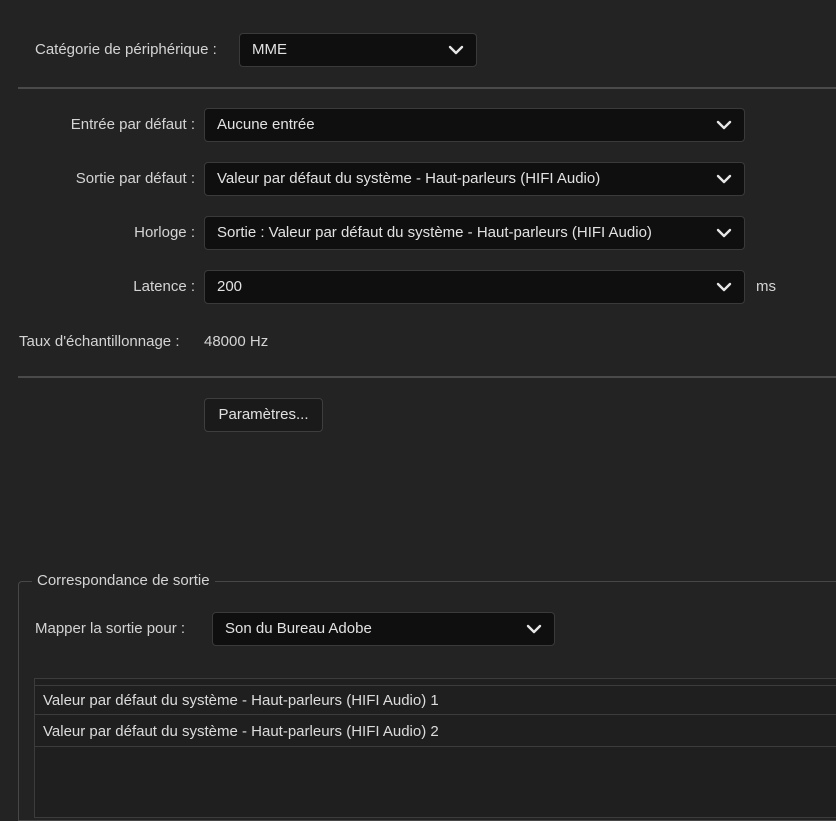 The width and height of the screenshot is (836, 821). Describe the element at coordinates (358, 50) in the screenshot. I see `device-category-select: MME` at that location.